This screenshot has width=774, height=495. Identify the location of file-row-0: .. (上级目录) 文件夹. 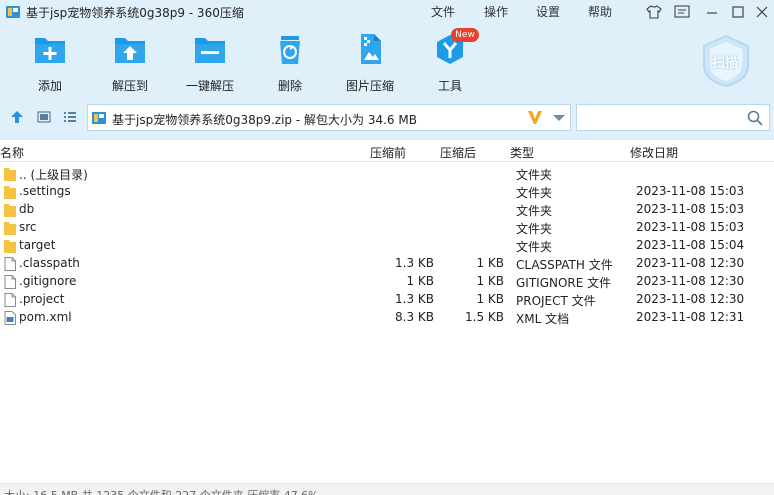
(387, 174).